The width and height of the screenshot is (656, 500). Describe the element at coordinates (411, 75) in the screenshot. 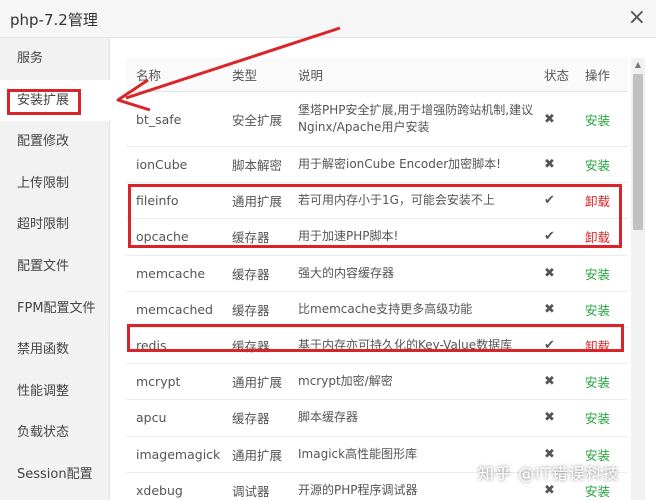

I see `header-desc: 说明` at that location.